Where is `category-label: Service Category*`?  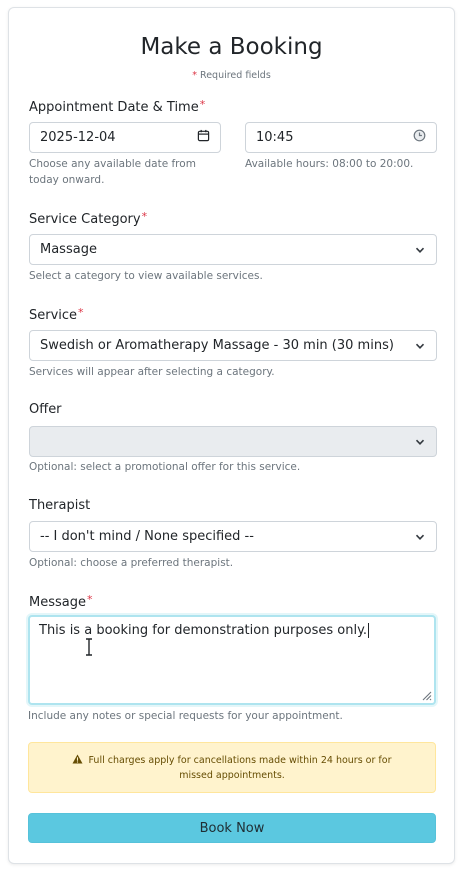
category-label: Service Category* is located at coordinates (88, 218).